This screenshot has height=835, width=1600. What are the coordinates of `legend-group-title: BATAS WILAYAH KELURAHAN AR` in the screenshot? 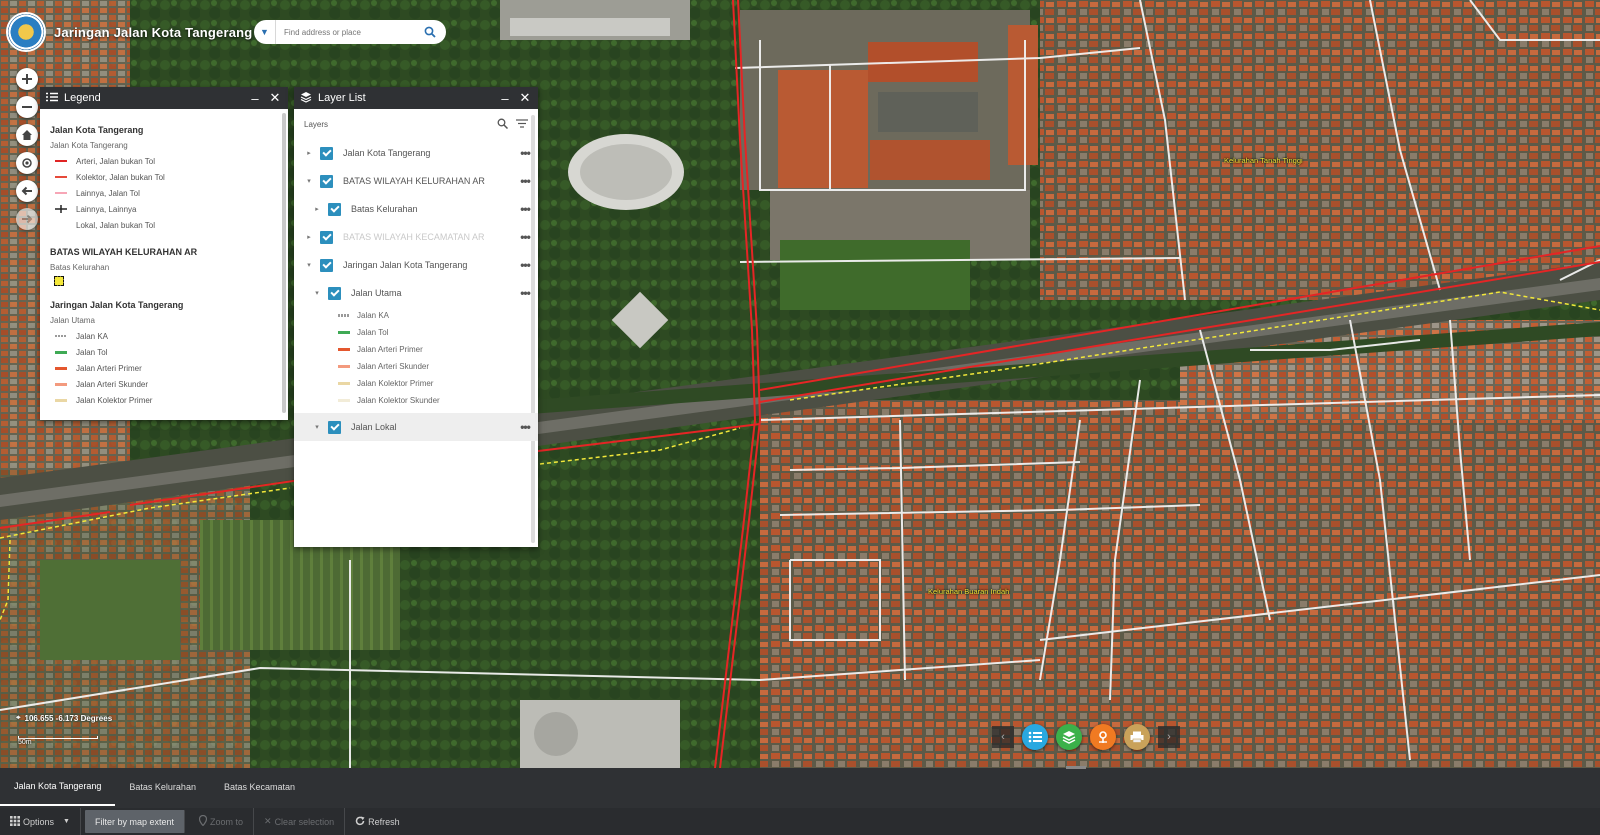 It's located at (124, 252).